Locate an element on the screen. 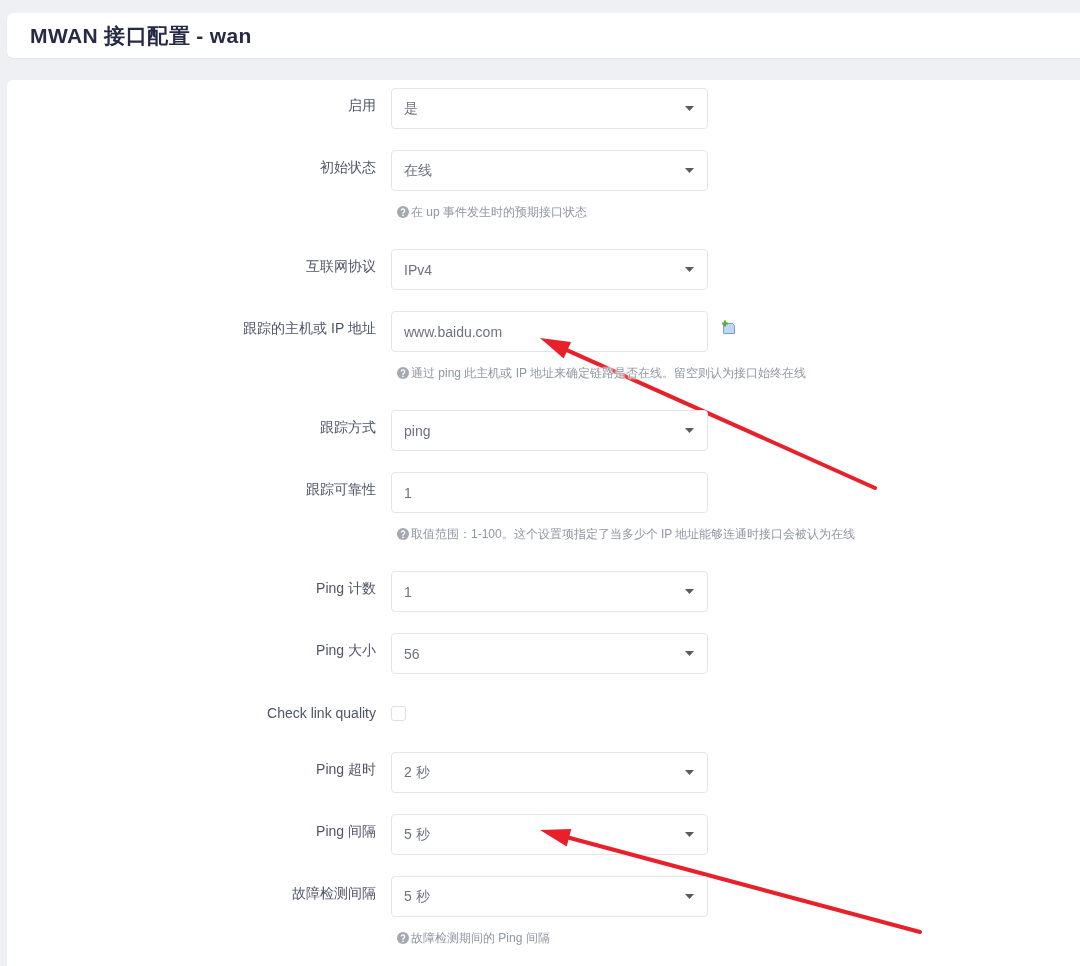 The image size is (1080, 966). field-label: Ping 间隔 is located at coordinates (346, 831).